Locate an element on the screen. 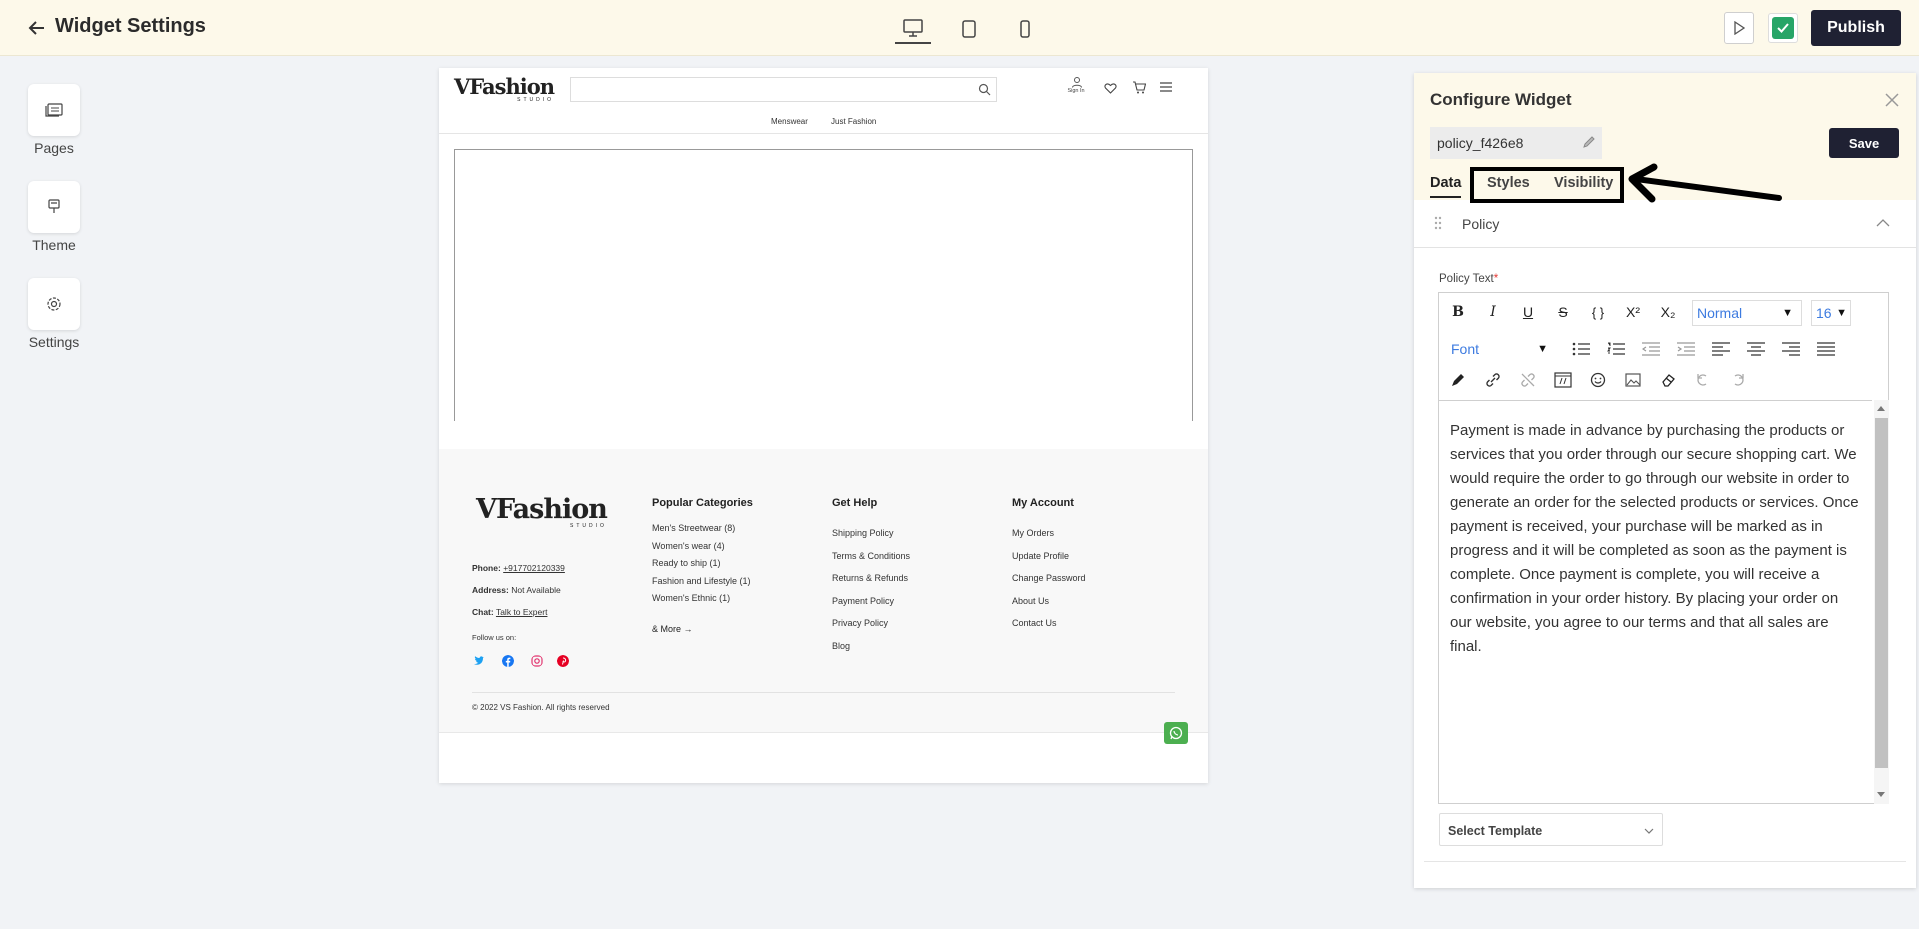  footer-link: Contact Us is located at coordinates (1049, 623).